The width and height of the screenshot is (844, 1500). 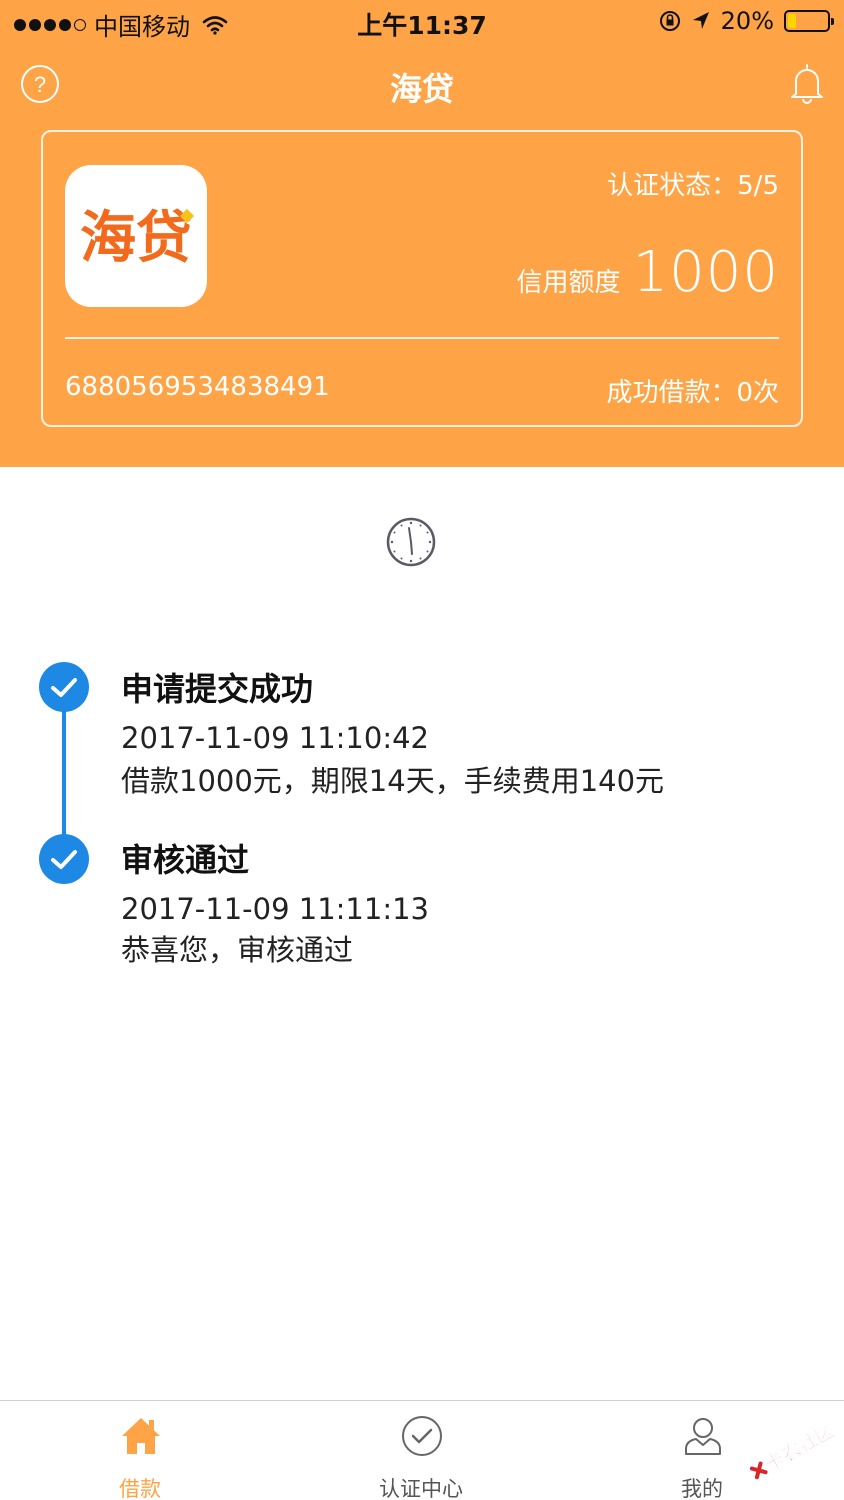 I want to click on svg-text: 海贷, so click(x=136, y=238).